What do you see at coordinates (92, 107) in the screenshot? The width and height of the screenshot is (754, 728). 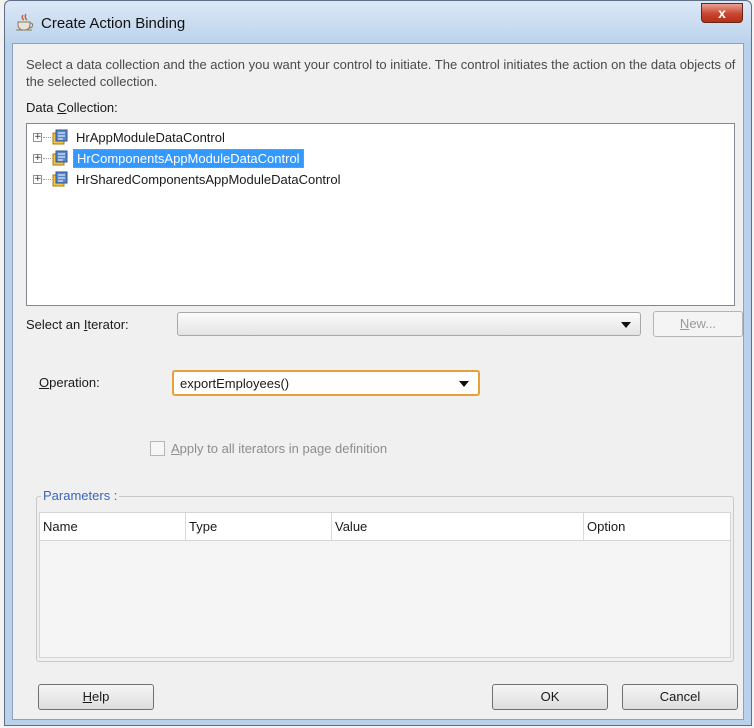 I see `data-collection-label-post: ollection:` at bounding box center [92, 107].